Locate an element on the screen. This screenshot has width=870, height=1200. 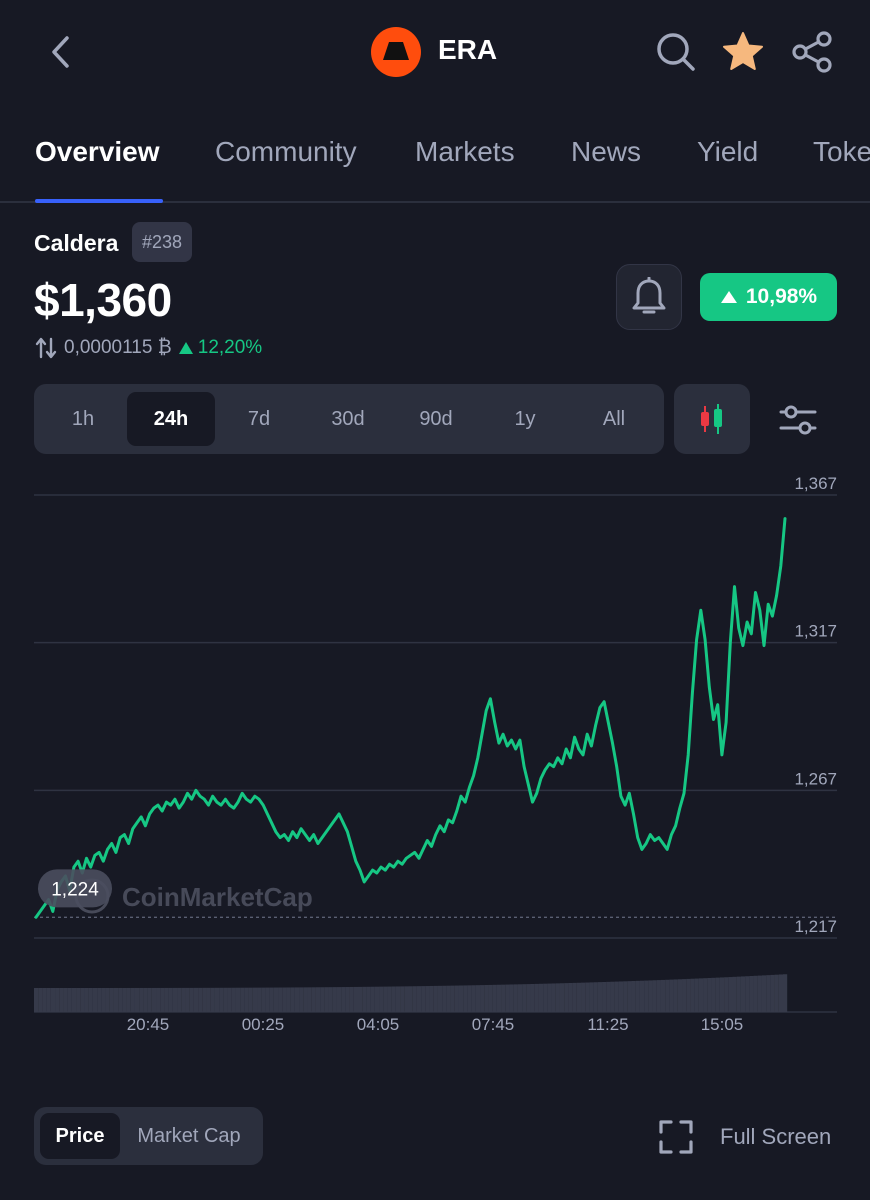
tab-overview: Overview is located at coordinates (97, 152).